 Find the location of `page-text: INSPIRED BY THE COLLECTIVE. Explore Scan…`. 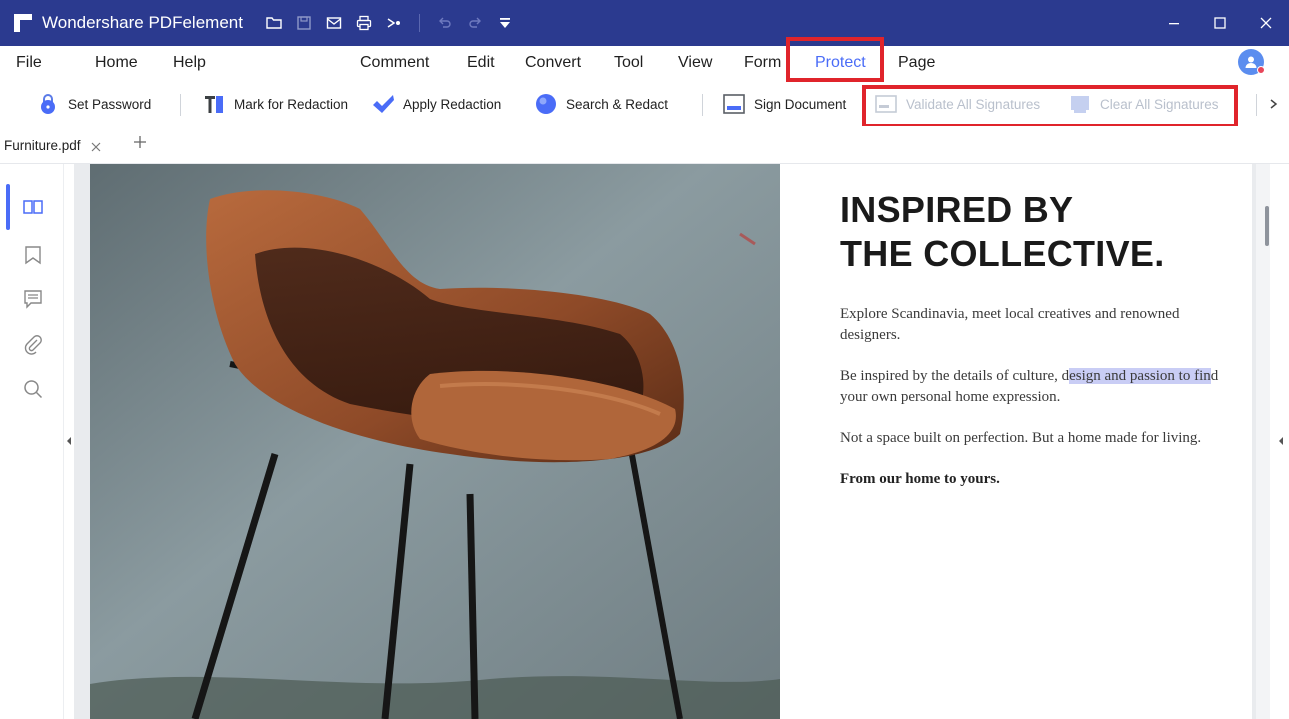

page-text: INSPIRED BY THE COLLECTIVE. Explore Scan… is located at coordinates (1040, 339).